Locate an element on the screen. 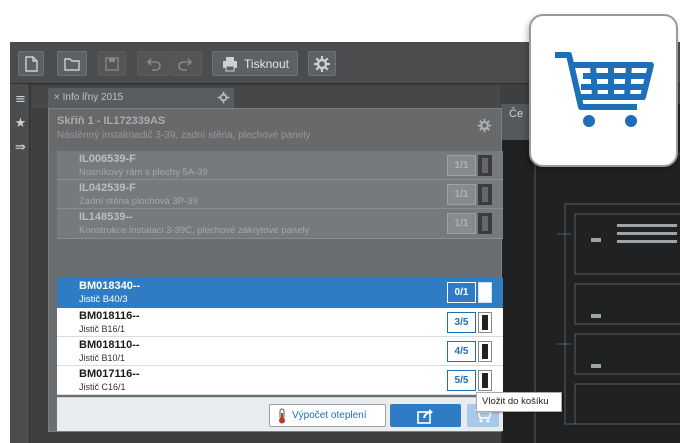 This screenshot has height=443, width=680. item-description: Jistič C16/1 is located at coordinates (102, 387).